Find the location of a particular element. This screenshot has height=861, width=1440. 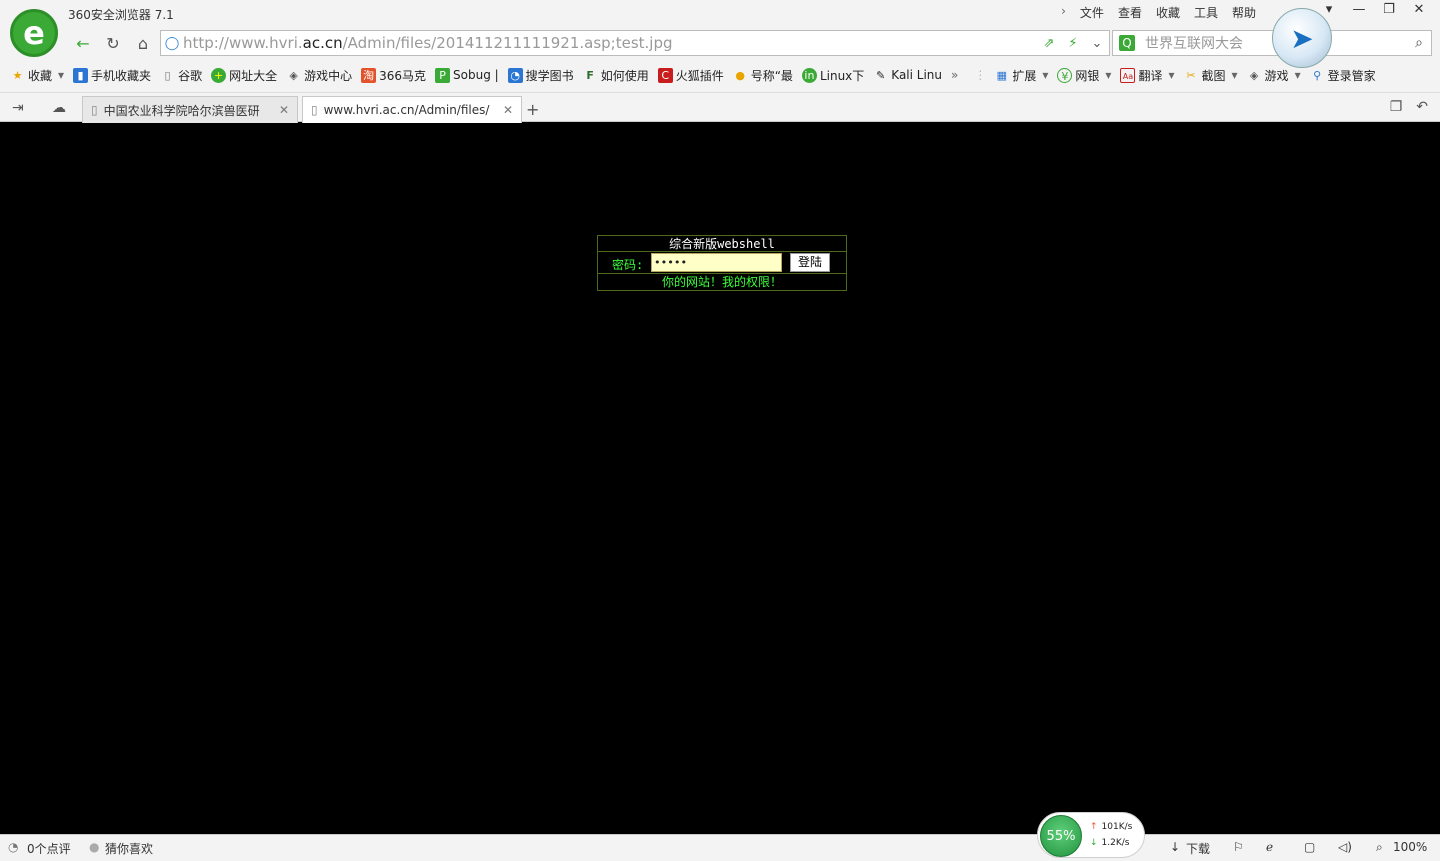

ext-screenshot: ✂ 截图 ▾ is located at coordinates (1210, 75).